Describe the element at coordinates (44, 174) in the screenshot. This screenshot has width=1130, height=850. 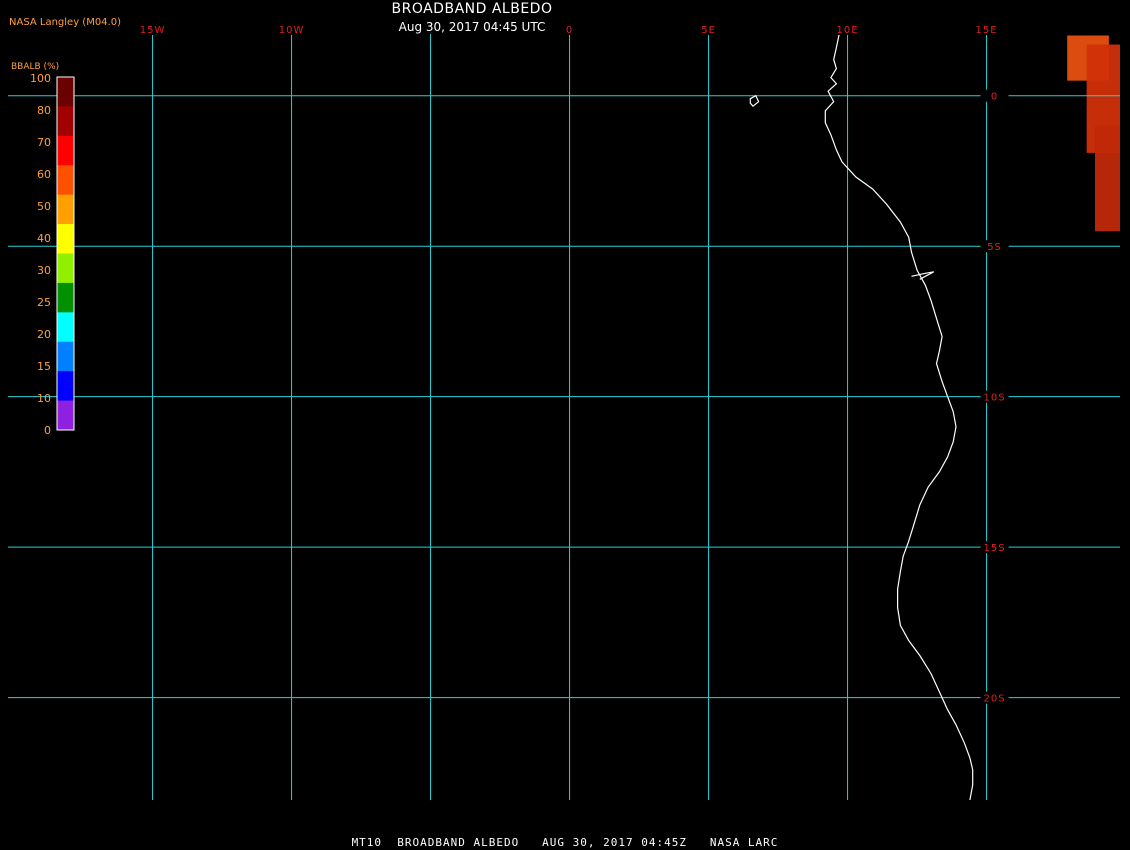
I see `legend-tick-label: 60` at that location.